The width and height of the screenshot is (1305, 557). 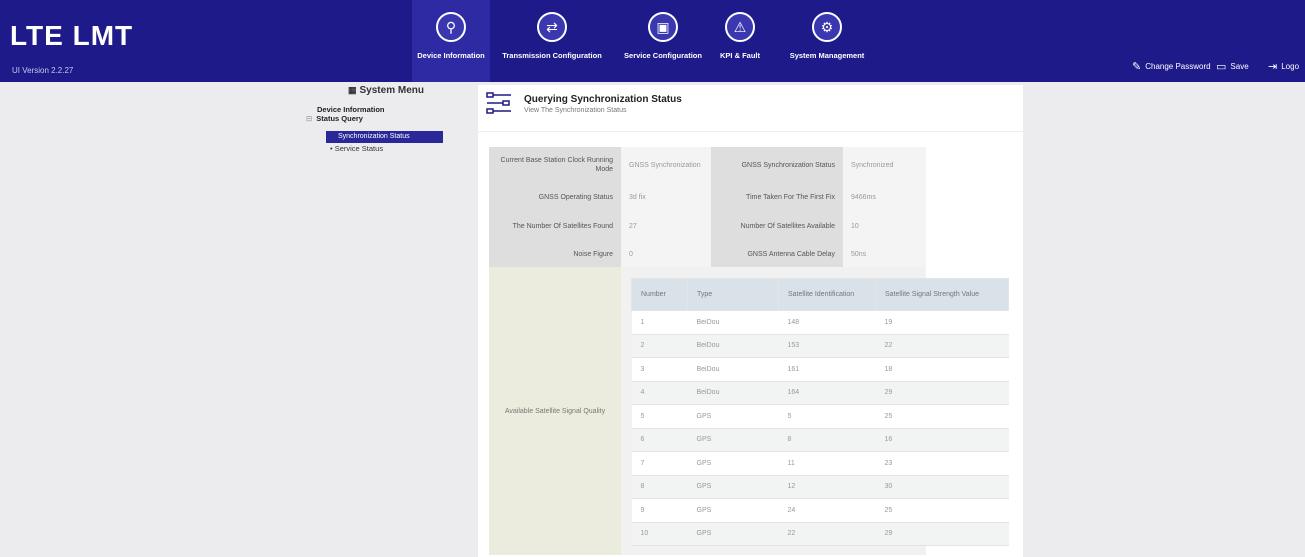 I want to click on table-cell: 148, so click(x=827, y=322).